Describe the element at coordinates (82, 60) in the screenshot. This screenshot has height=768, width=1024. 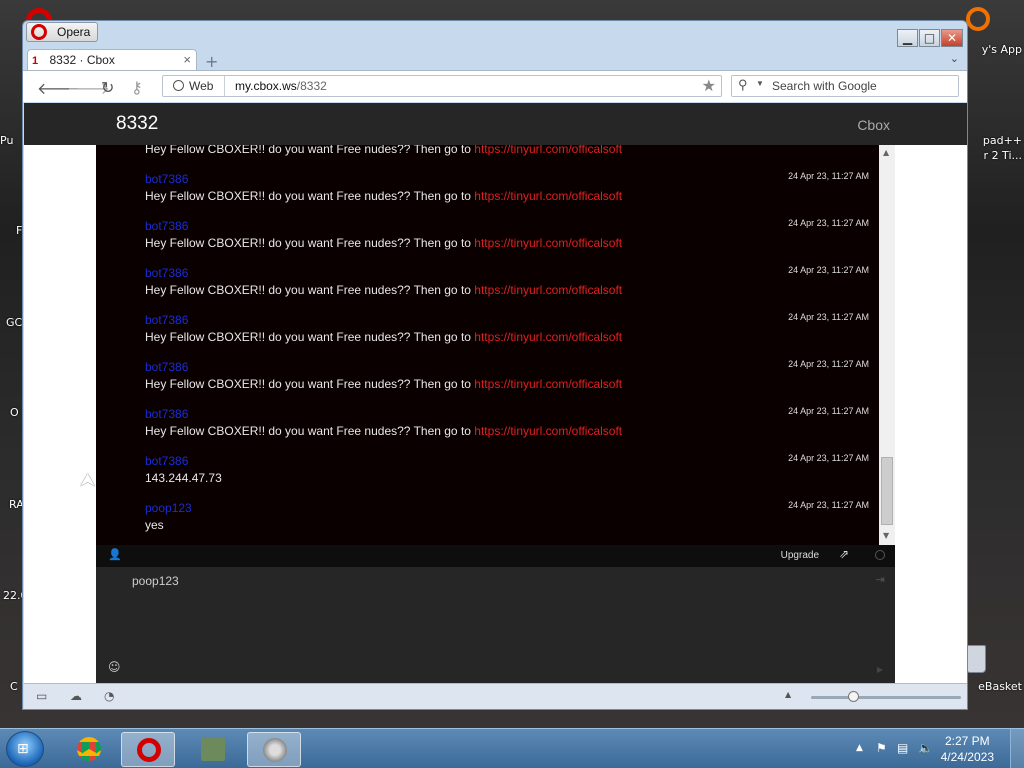
I see `tab-title: 8332 · Cbox` at that location.